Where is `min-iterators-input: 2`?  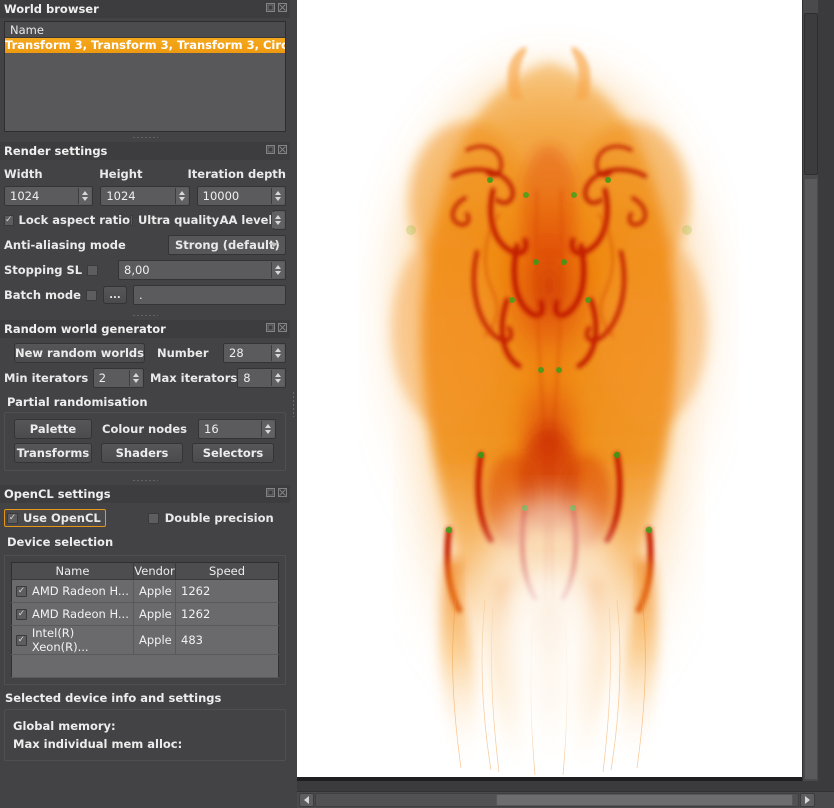 min-iterators-input: 2 is located at coordinates (118, 378).